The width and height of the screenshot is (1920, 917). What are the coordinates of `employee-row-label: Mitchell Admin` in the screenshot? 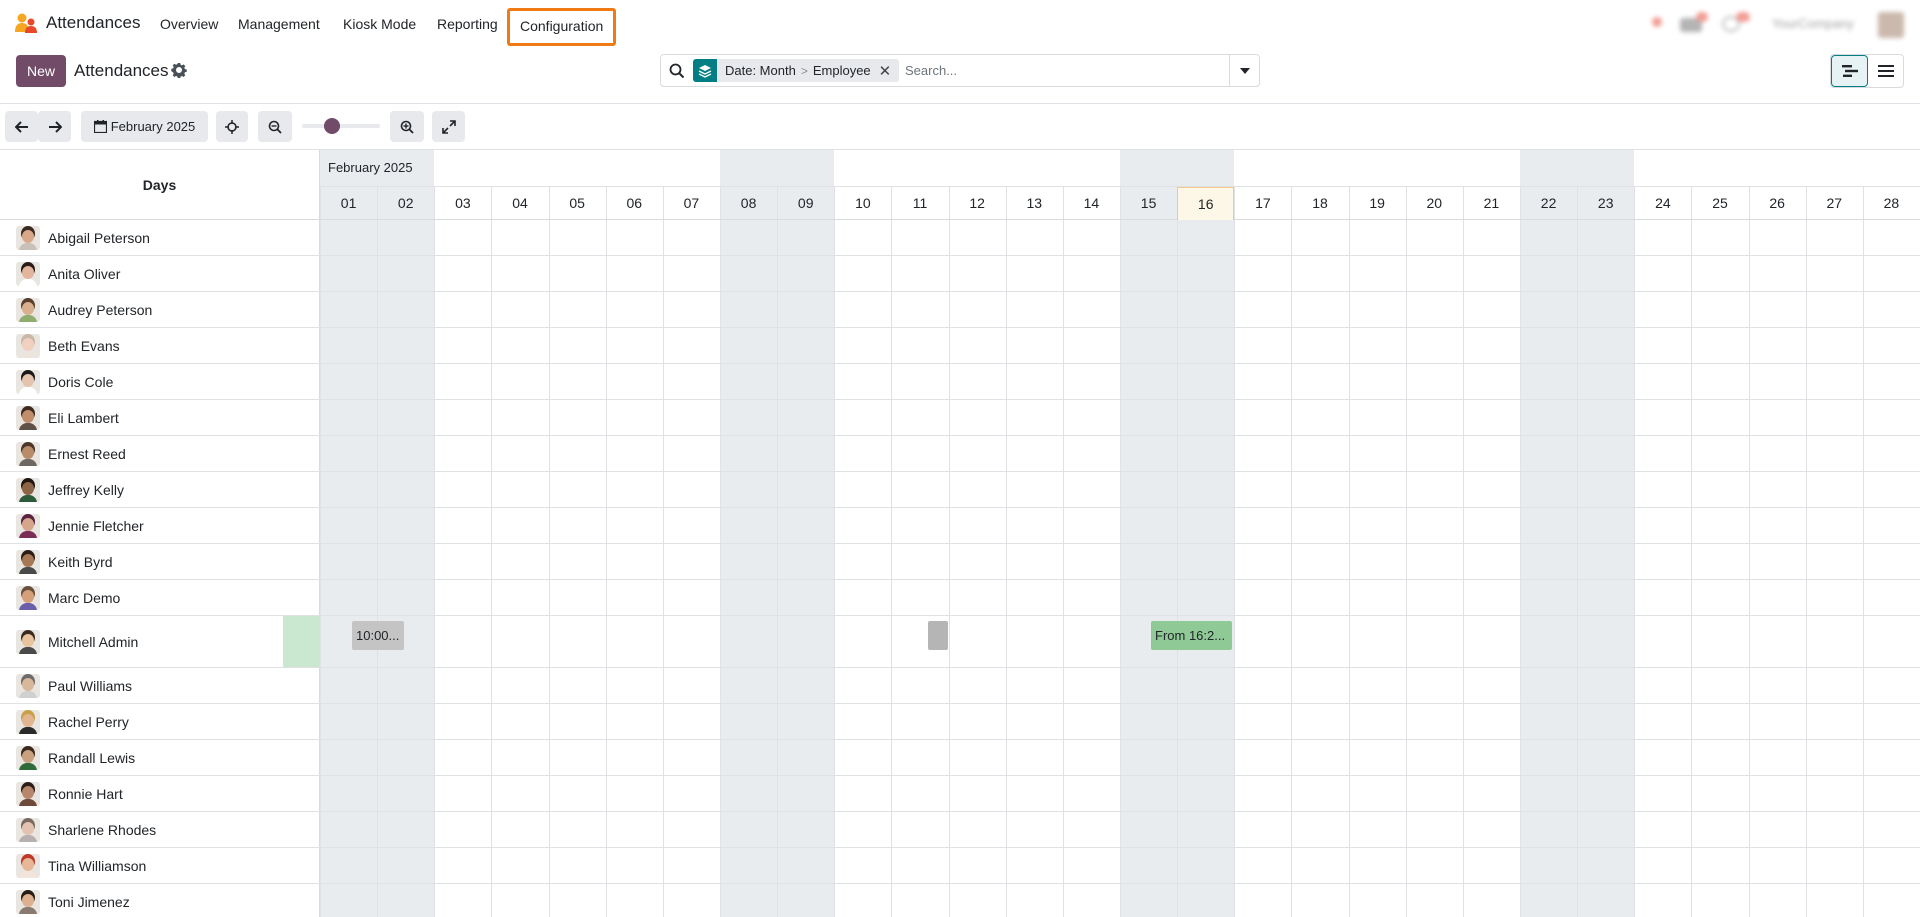 It's located at (160, 641).